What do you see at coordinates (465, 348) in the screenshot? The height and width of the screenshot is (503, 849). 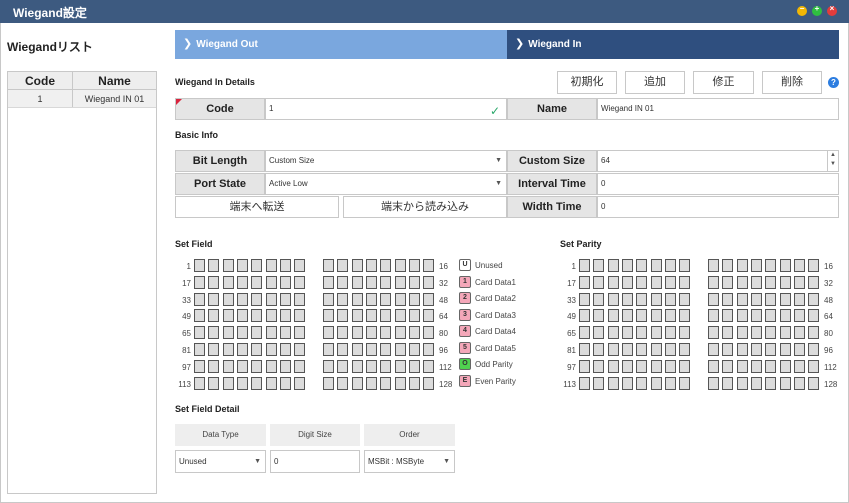 I see `legend-badge-icon: 5` at bounding box center [465, 348].